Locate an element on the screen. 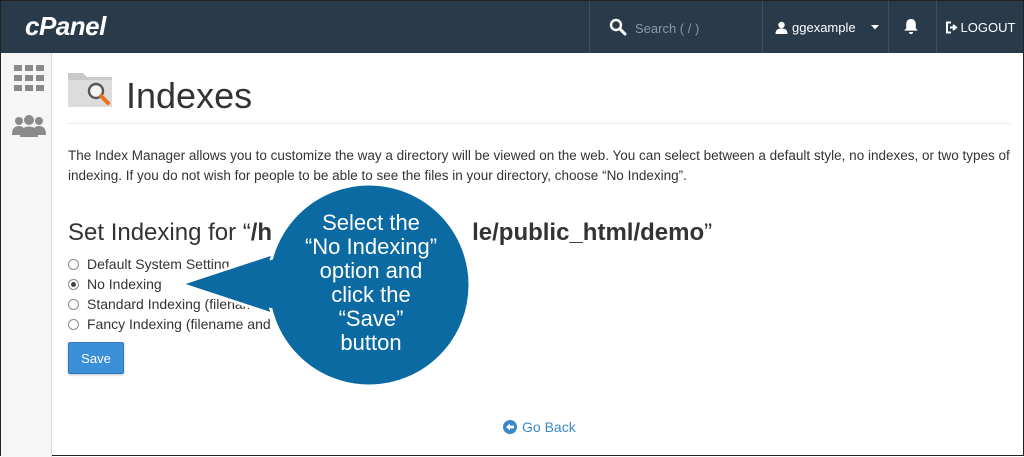 This screenshot has height=457, width=1024. title-divider is located at coordinates (539, 123).